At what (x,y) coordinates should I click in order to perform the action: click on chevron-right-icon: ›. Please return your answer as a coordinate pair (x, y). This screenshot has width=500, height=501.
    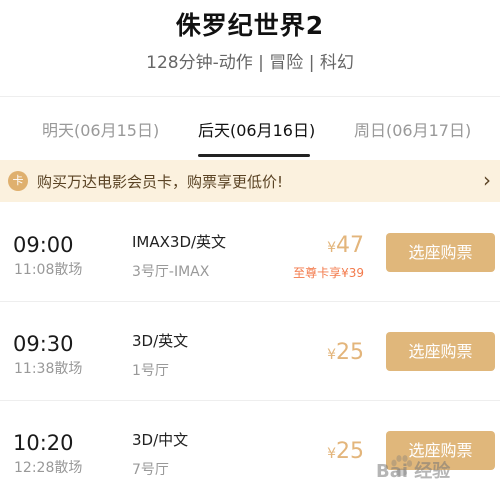
    Looking at the image, I should click on (487, 180).